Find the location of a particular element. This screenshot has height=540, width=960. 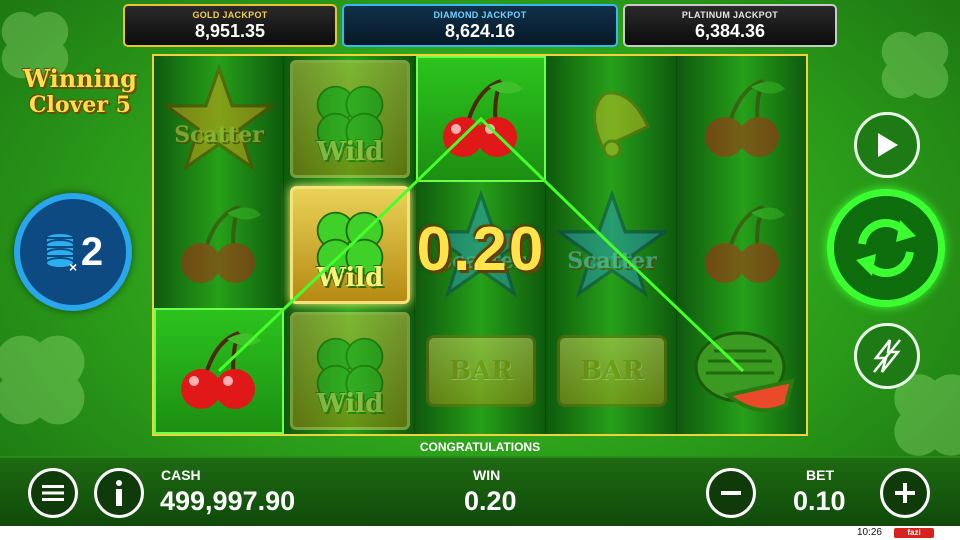

turbo-button is located at coordinates (887, 356).